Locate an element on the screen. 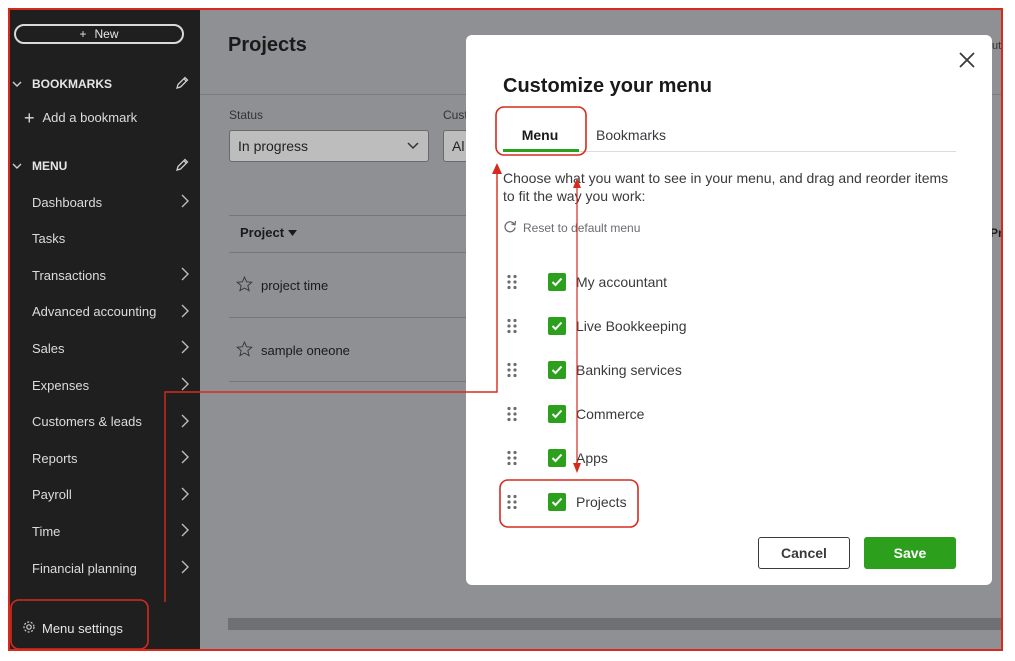  gear-icon is located at coordinates (29, 628).